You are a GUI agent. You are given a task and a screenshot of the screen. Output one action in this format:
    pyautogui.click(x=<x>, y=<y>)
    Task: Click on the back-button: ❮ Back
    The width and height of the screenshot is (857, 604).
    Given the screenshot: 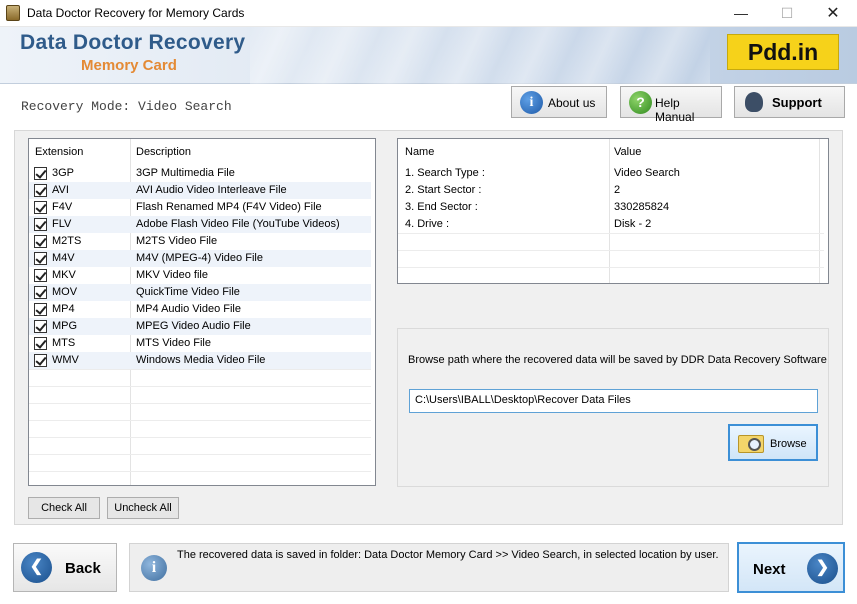 What is the action you would take?
    pyautogui.click(x=65, y=567)
    